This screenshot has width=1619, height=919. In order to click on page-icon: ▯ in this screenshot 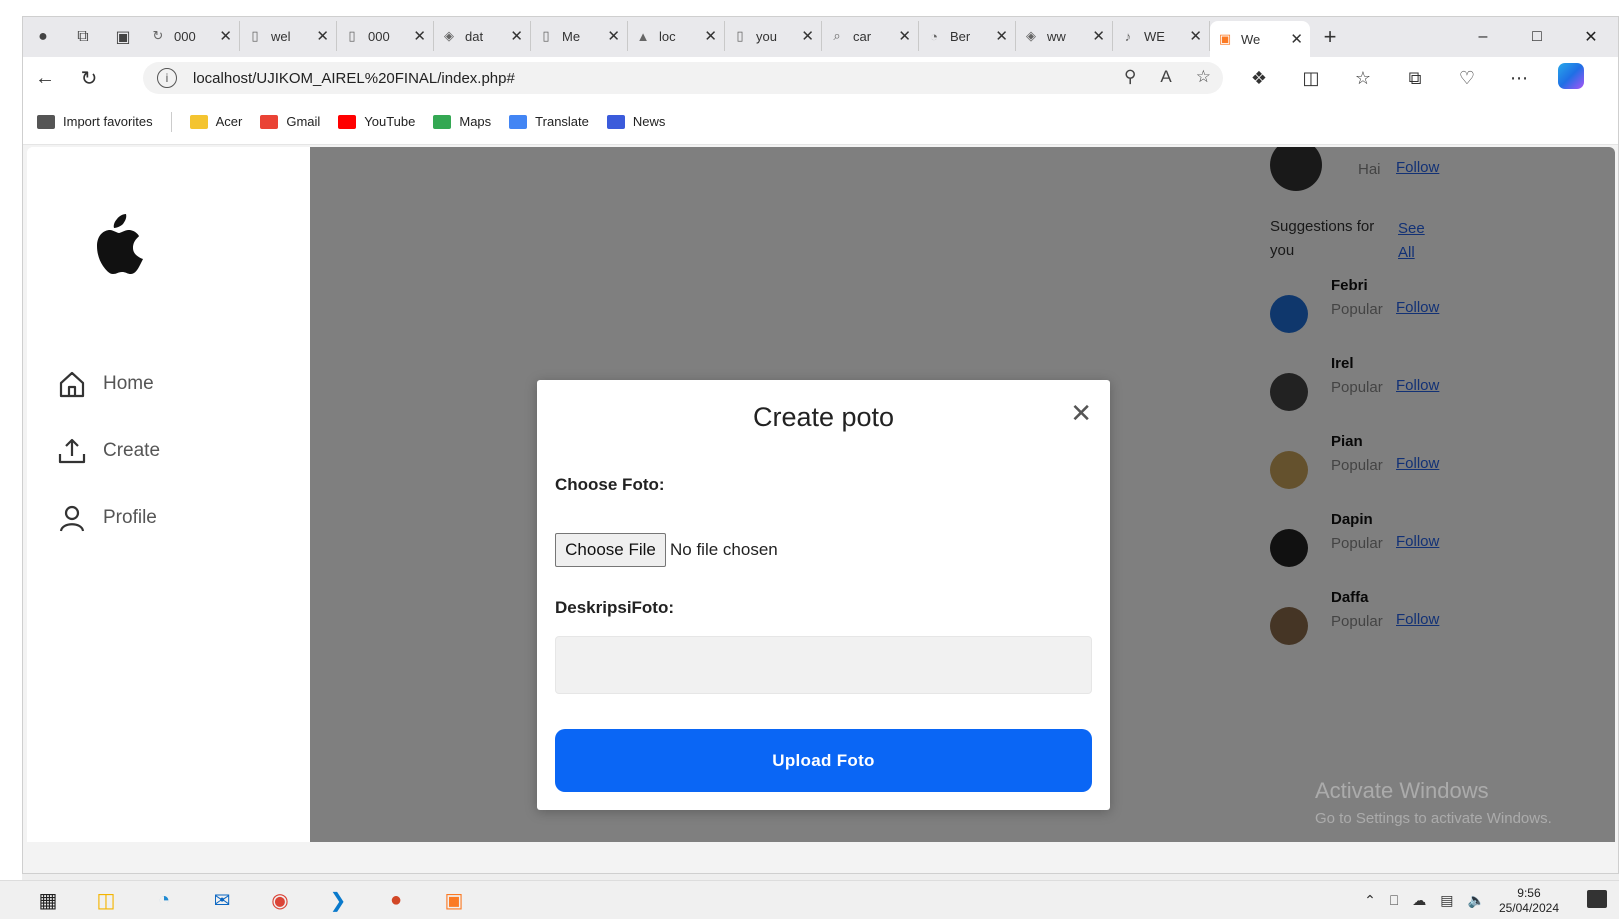, I will do `click(740, 35)`.